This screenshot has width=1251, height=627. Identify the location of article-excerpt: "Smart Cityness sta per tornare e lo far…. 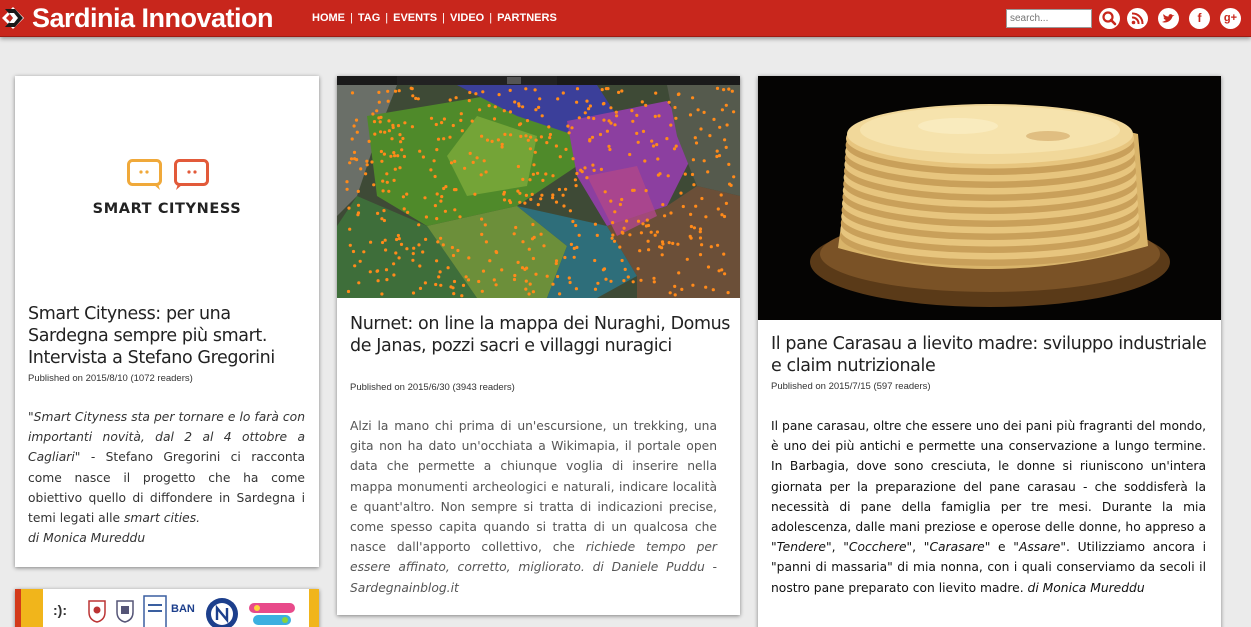
(166, 477).